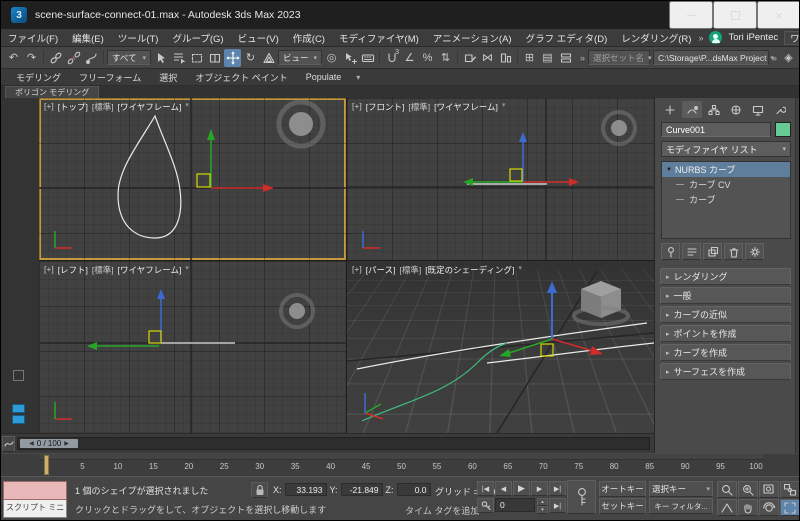  I want to click on time-slider-handle: ◀ 0 / 100 ▶, so click(49, 443).